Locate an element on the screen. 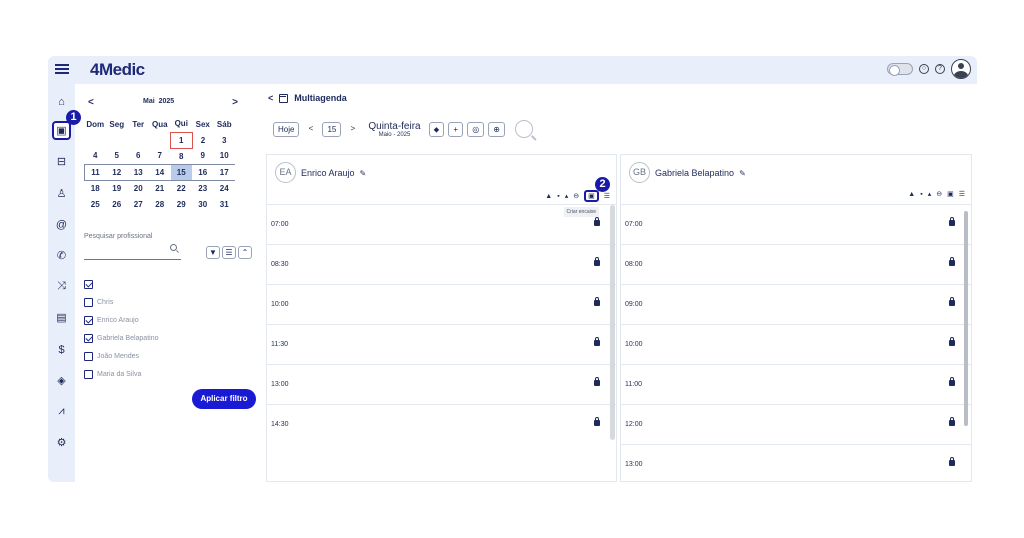  select-all-row is located at coordinates (121, 284).